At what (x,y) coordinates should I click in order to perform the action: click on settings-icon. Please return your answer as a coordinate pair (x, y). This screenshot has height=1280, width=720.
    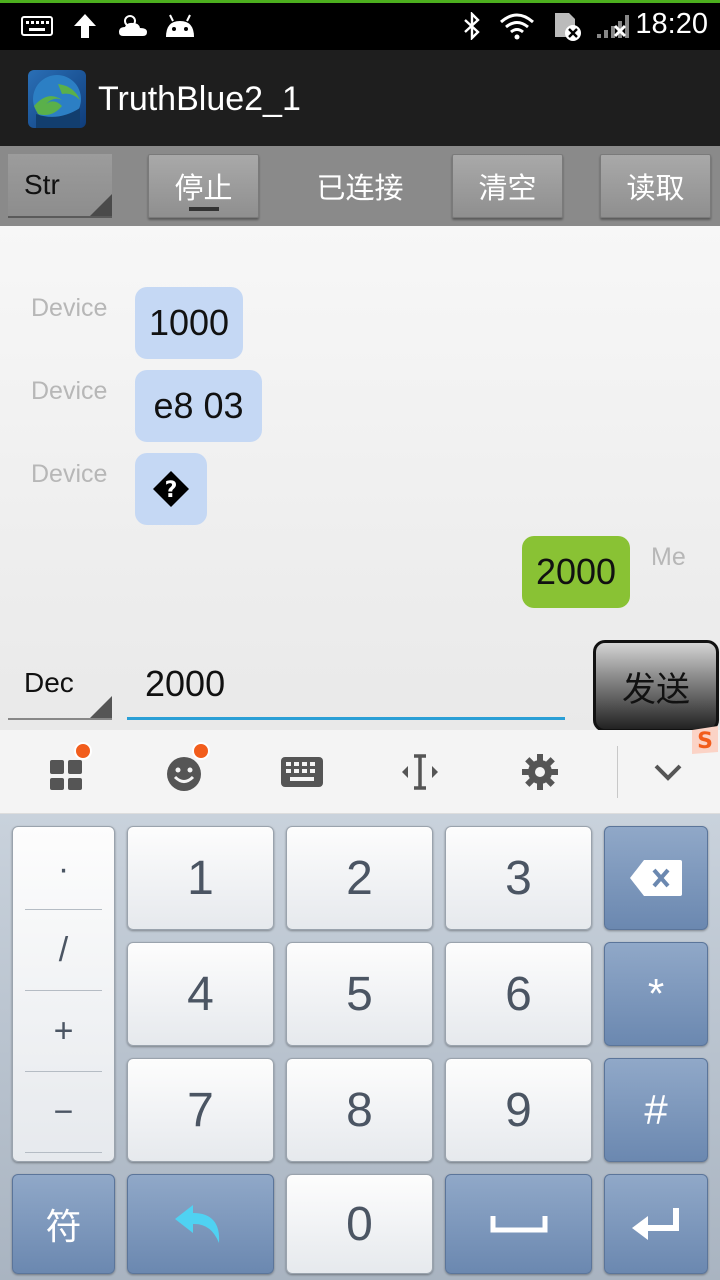
    Looking at the image, I should click on (540, 772).